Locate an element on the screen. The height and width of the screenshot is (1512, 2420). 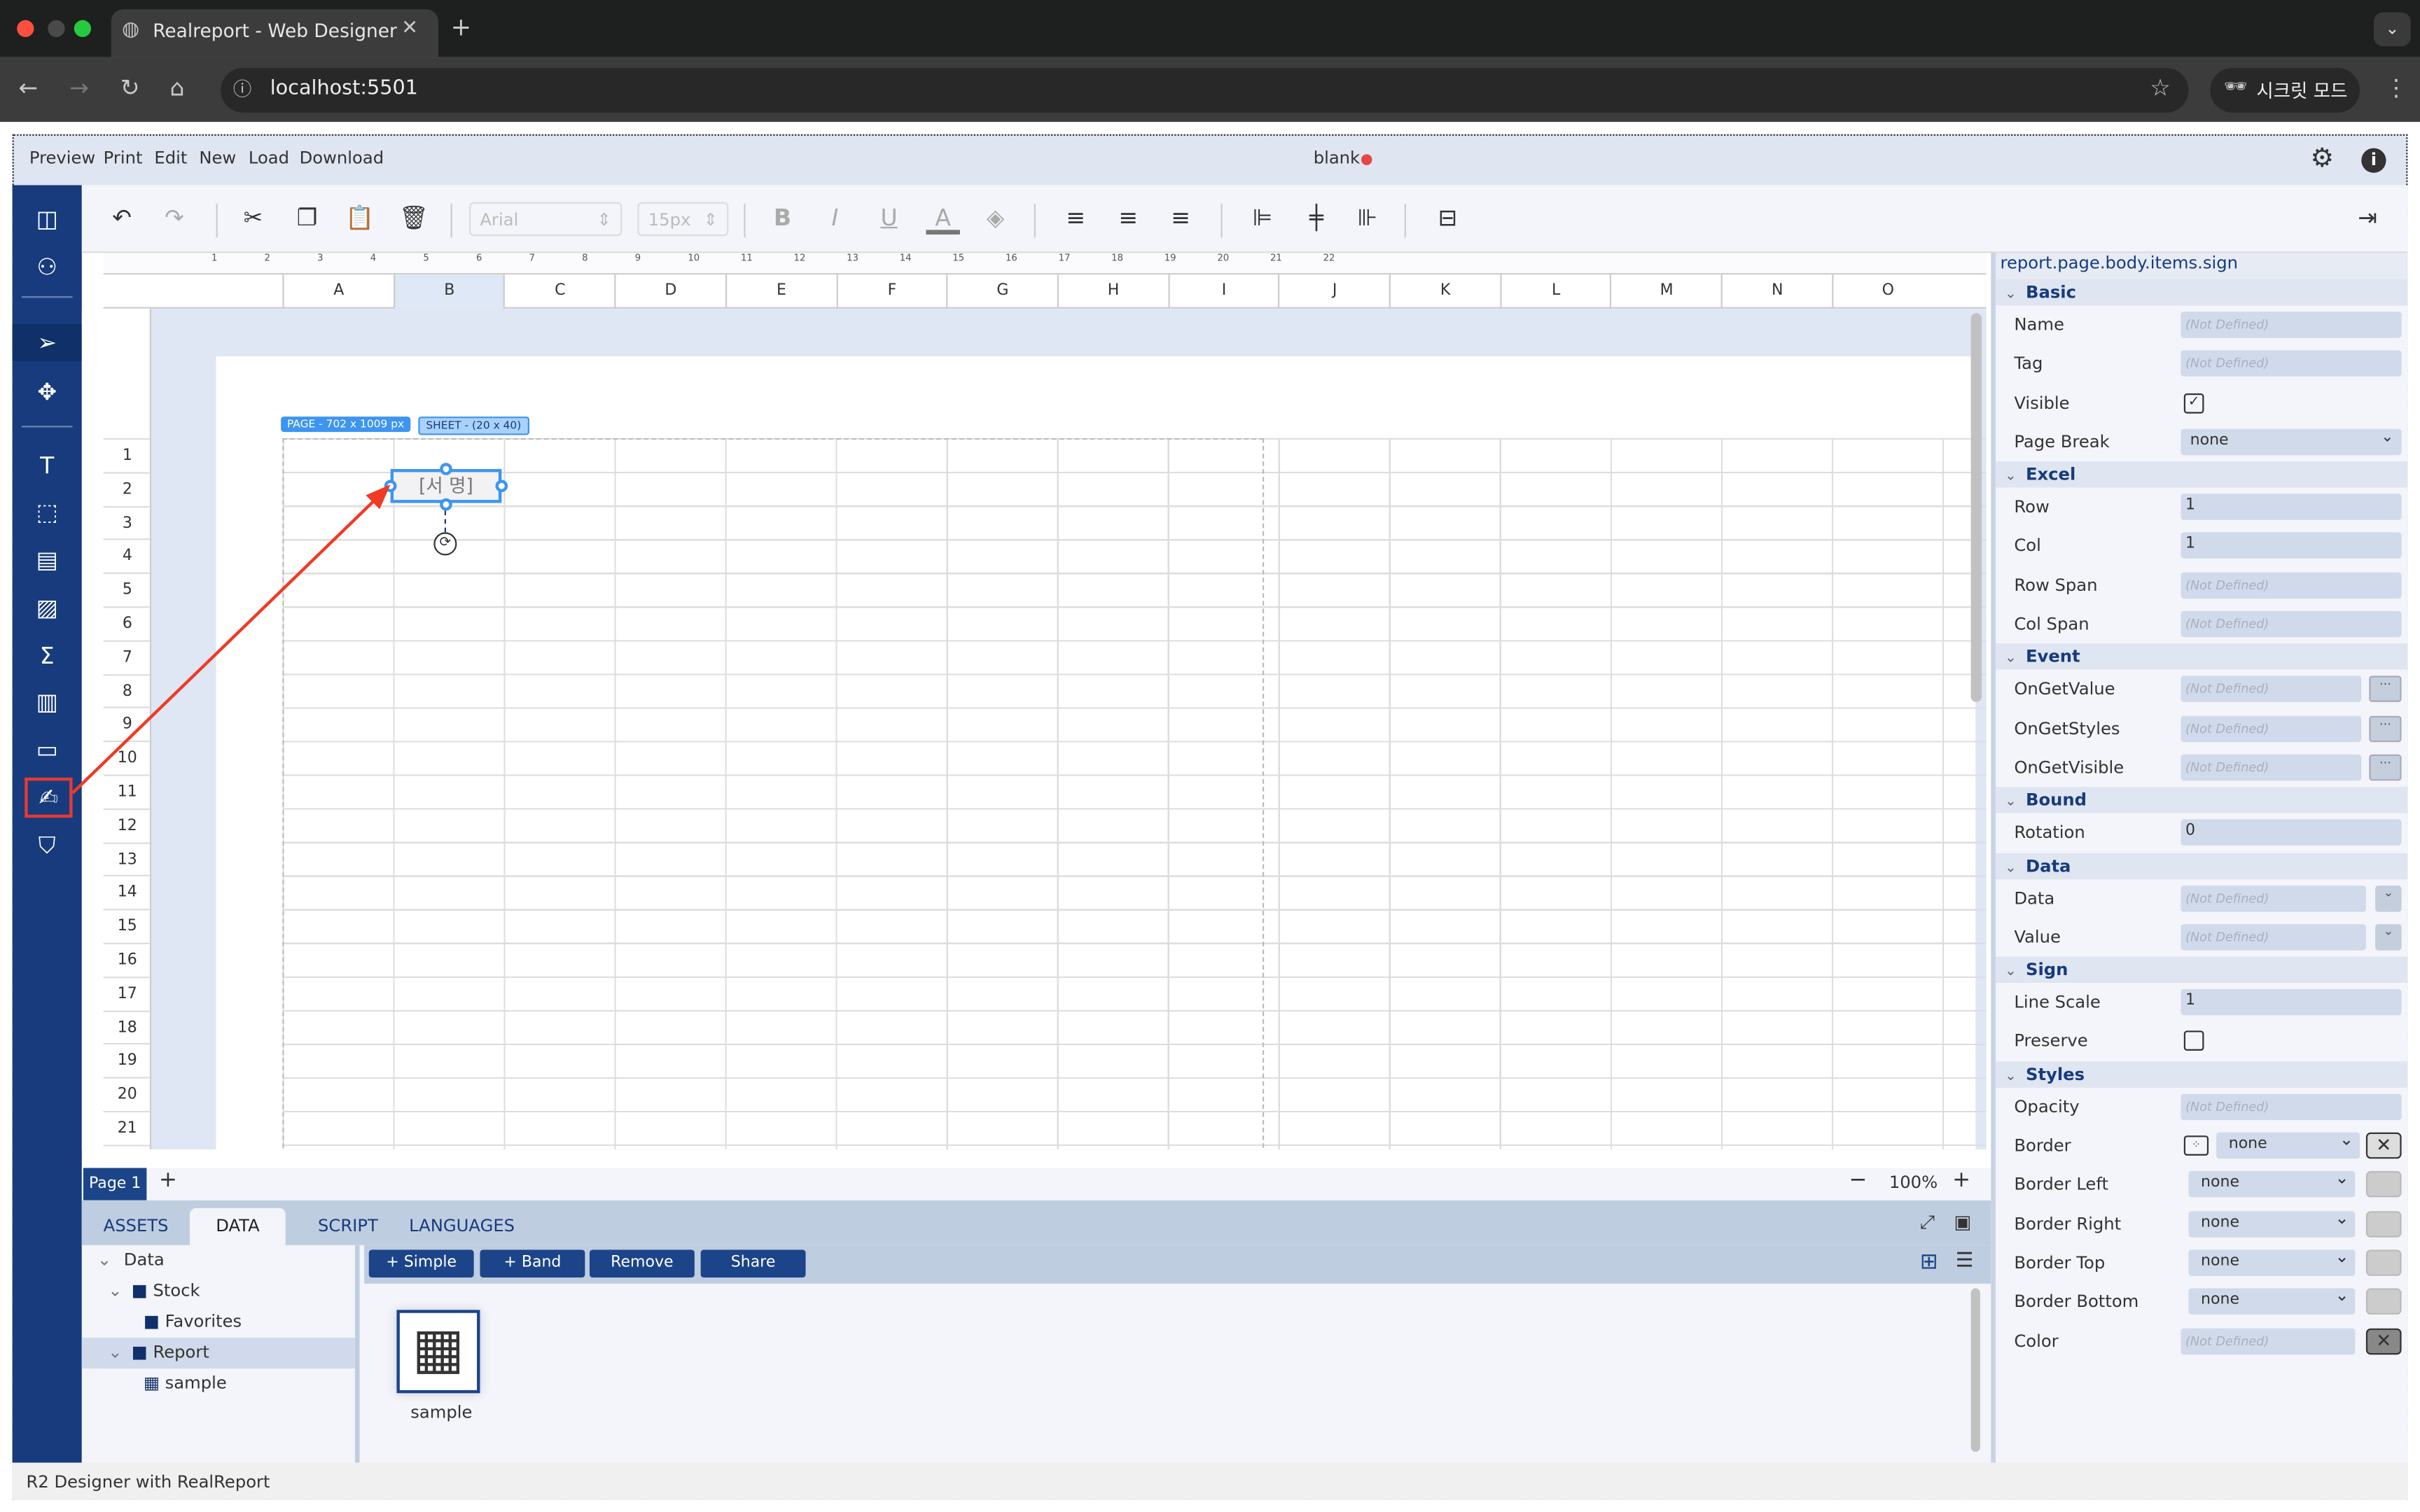
zoom-out-button: − is located at coordinates (1858, 1180).